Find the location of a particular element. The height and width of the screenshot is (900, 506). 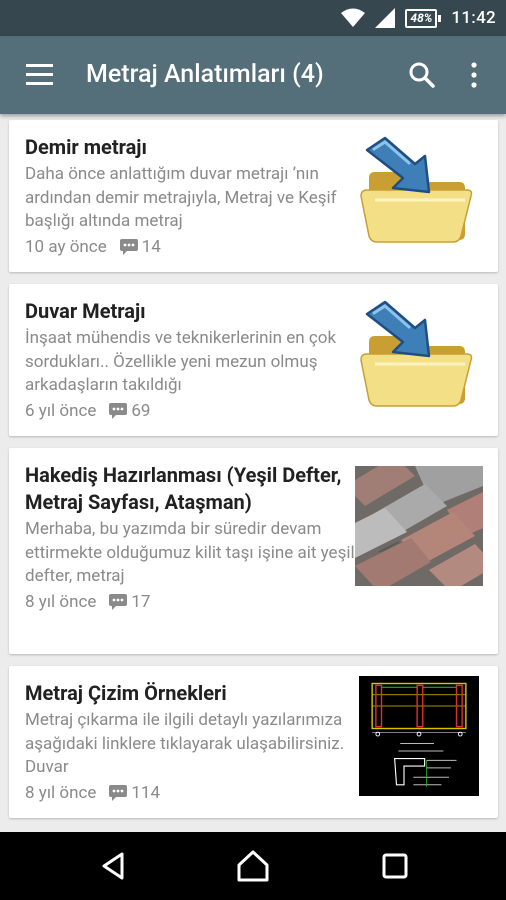

status-bar: 48% 11:42 is located at coordinates (253, 18).